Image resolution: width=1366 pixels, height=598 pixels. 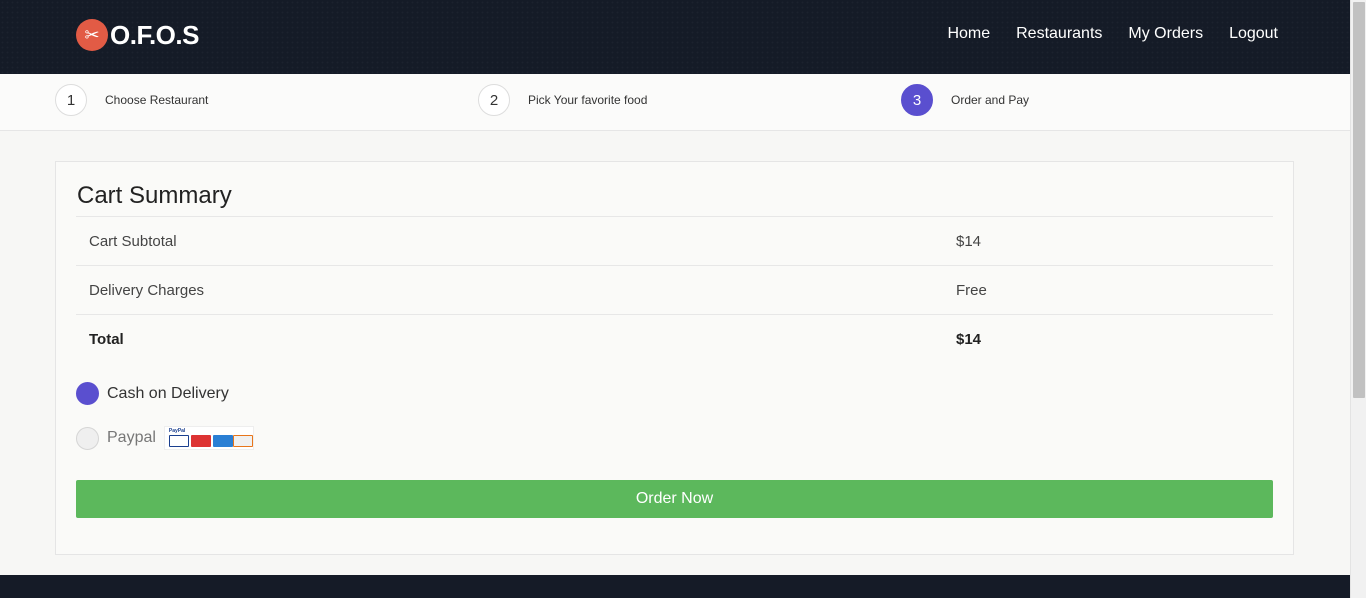 I want to click on footer, so click(x=675, y=586).